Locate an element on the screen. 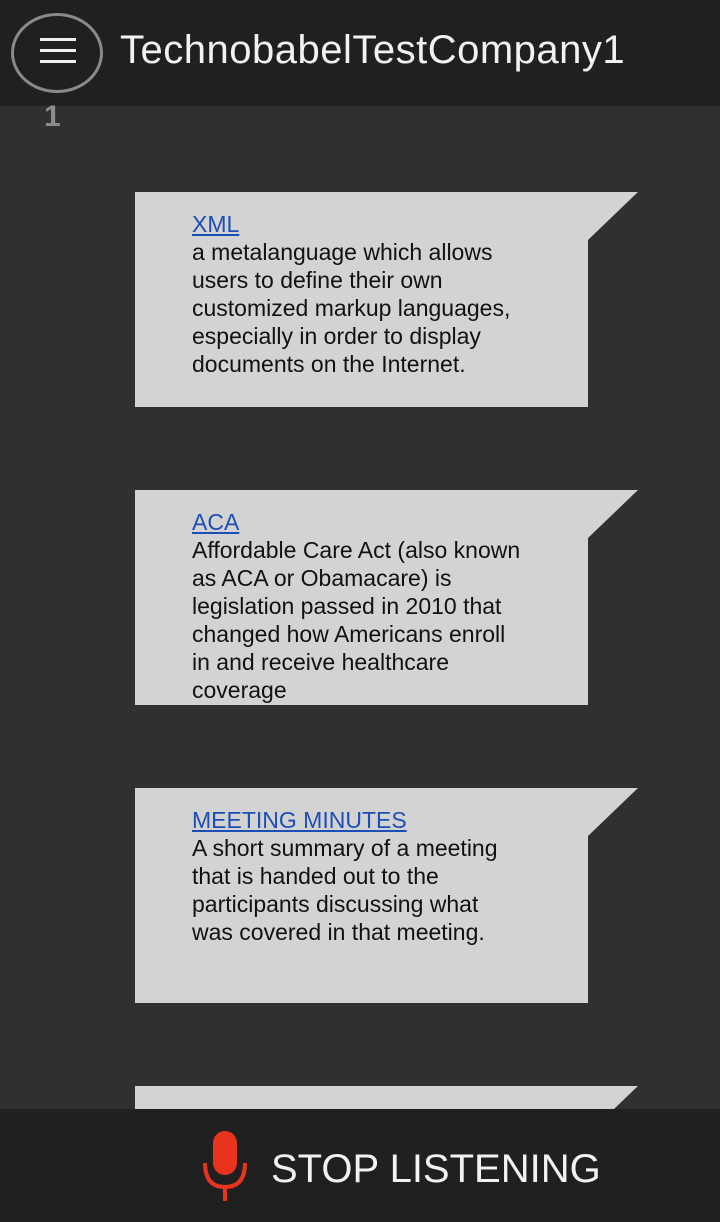  menu-button is located at coordinates (57, 53).